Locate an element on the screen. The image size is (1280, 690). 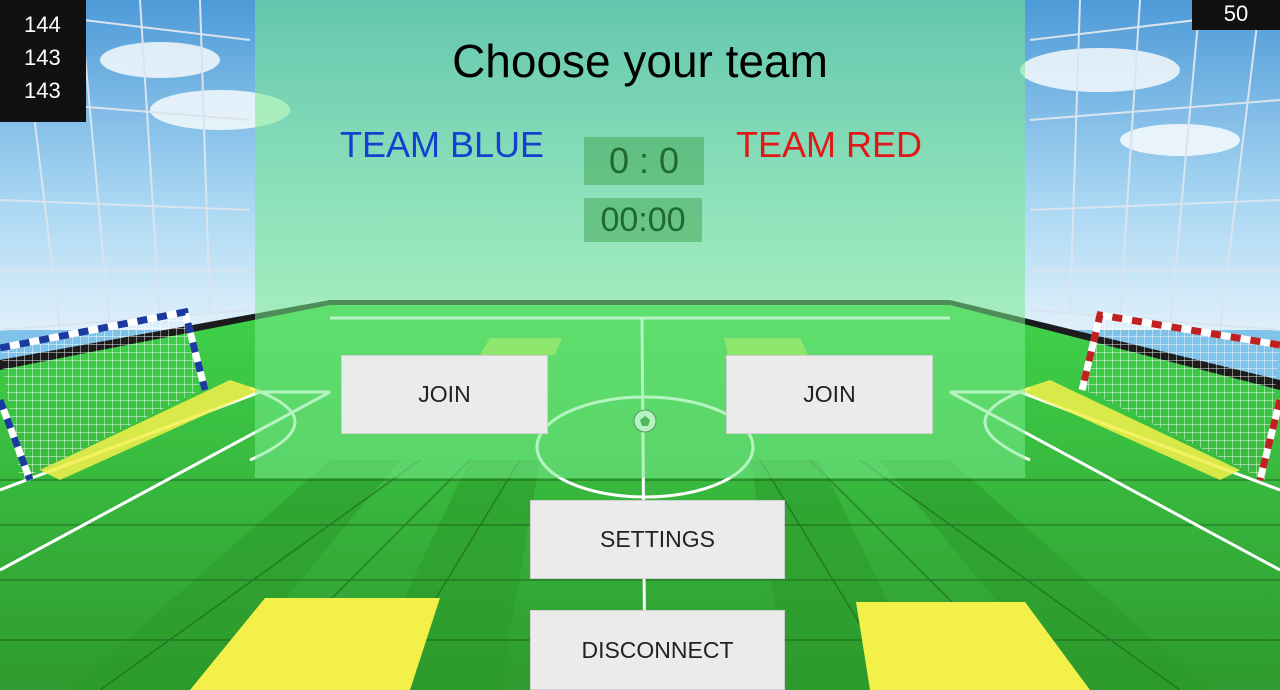
debug-stats: 144 143 143 is located at coordinates (43, 61).